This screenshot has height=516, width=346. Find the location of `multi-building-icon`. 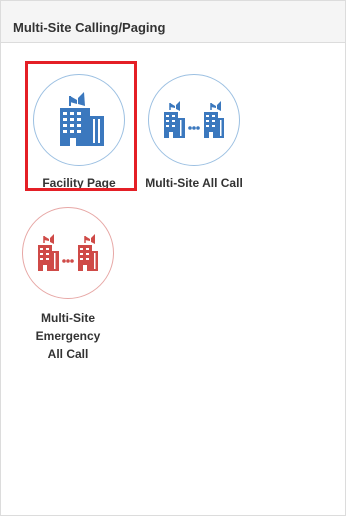

multi-building-icon is located at coordinates (194, 119).